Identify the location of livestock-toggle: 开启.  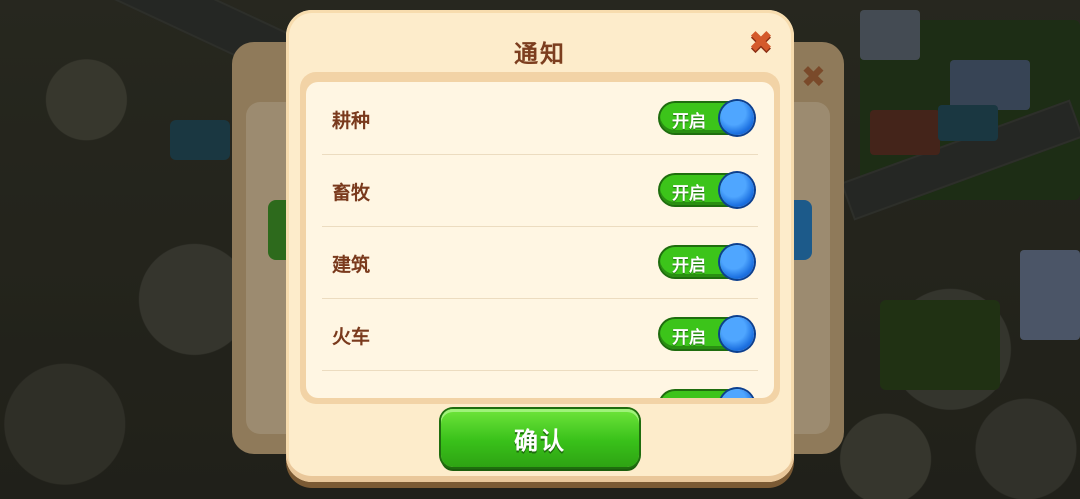
(707, 190).